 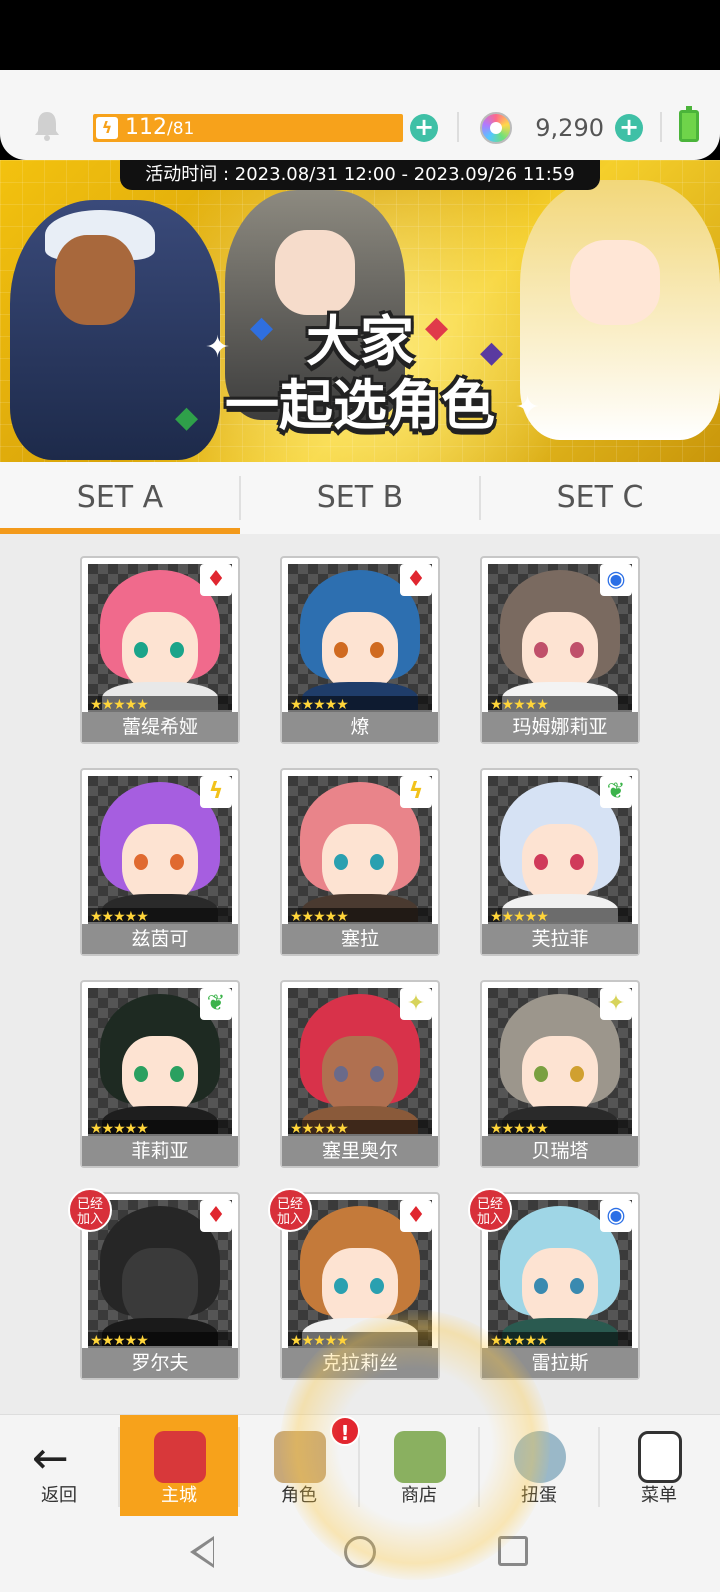 I want to click on system-recents-icon, so click(x=513, y=1551).